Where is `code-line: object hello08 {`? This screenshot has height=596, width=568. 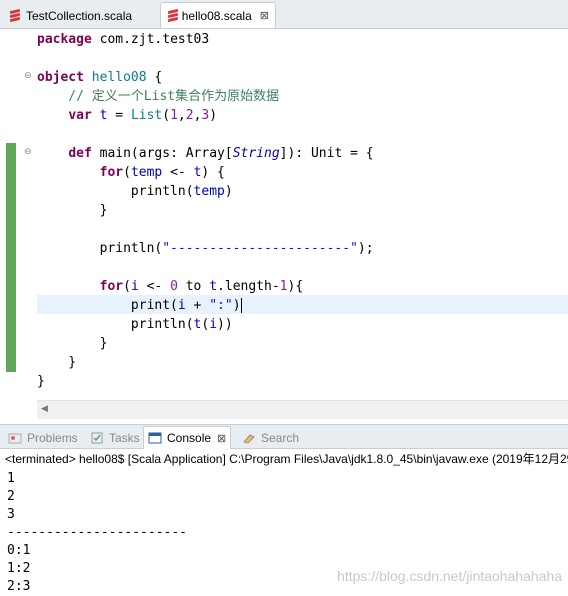
code-line: object hello08 { is located at coordinates (100, 77).